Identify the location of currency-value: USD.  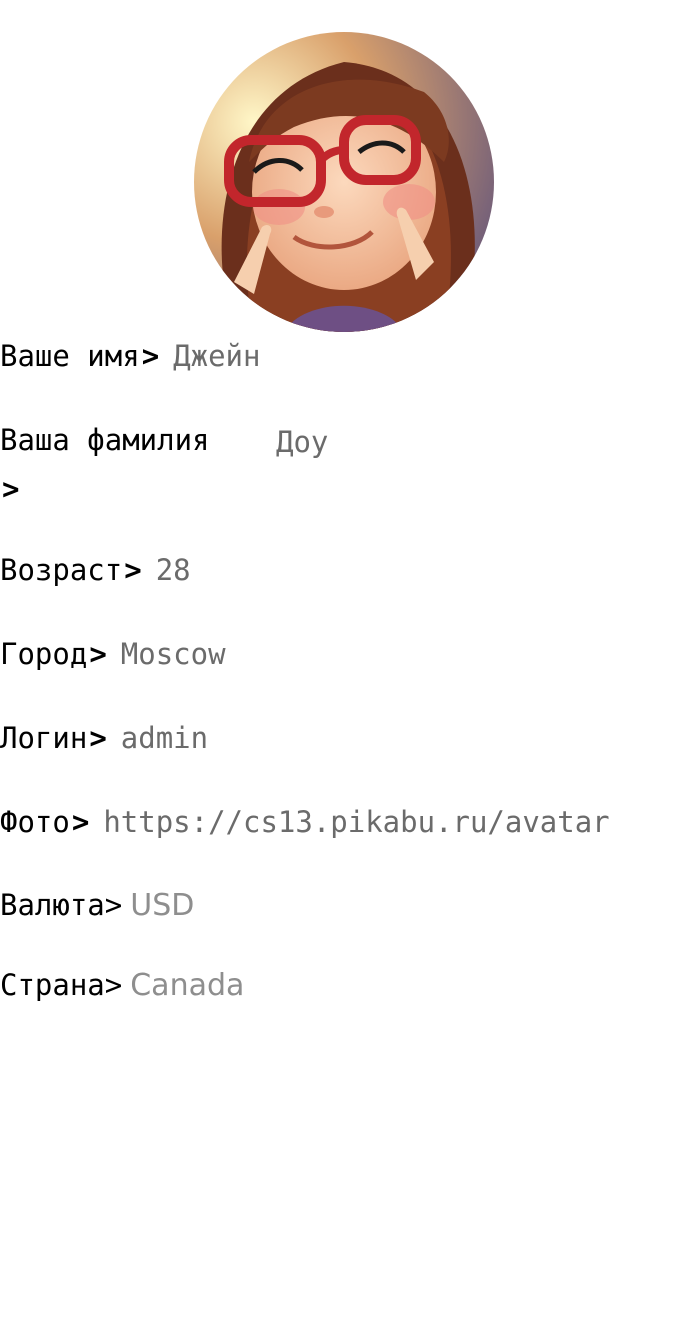
(162, 905).